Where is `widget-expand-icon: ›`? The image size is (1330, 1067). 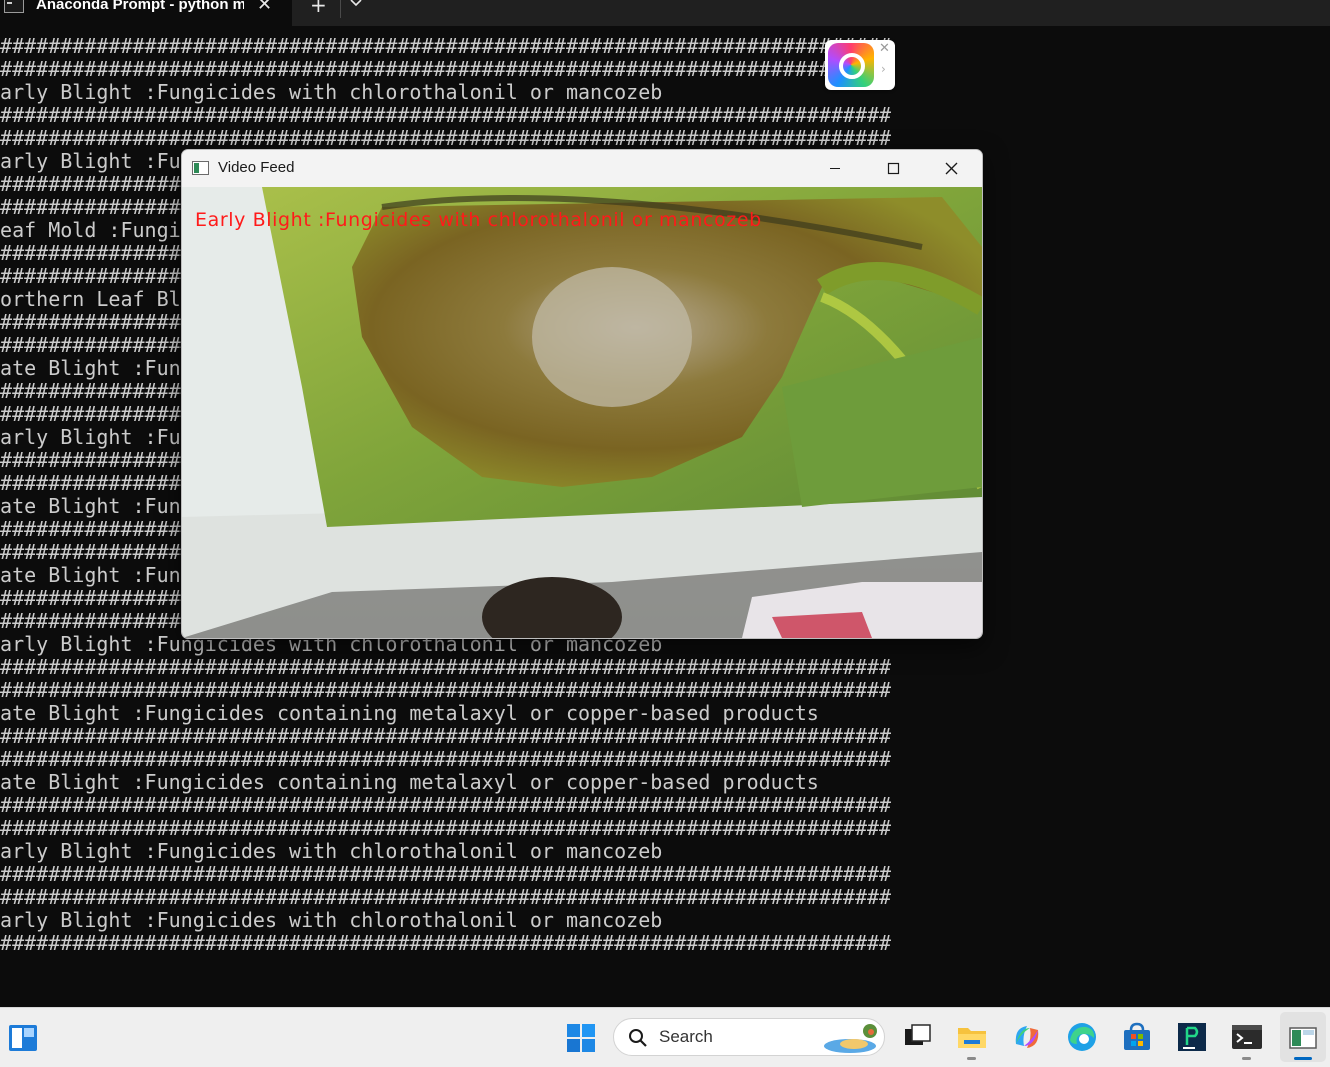 widget-expand-icon: › is located at coordinates (883, 69).